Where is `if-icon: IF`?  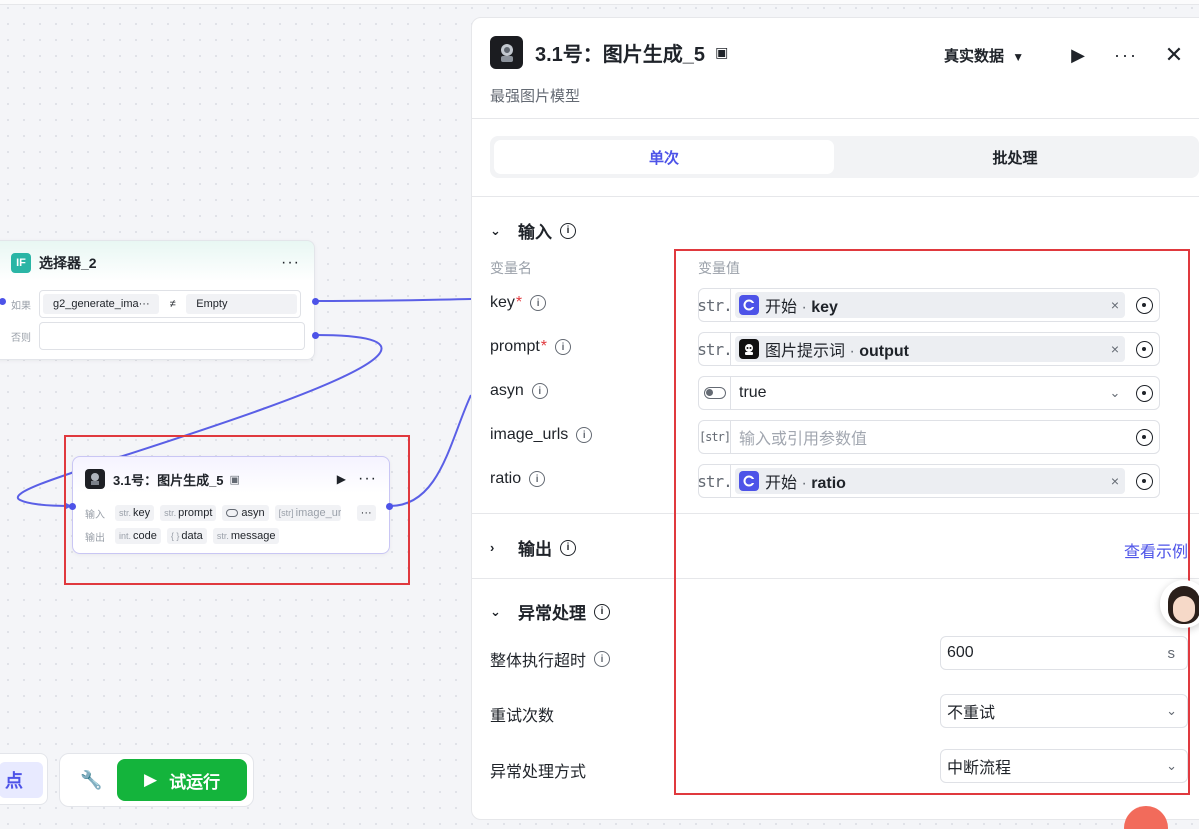
if-icon: IF is located at coordinates (21, 263).